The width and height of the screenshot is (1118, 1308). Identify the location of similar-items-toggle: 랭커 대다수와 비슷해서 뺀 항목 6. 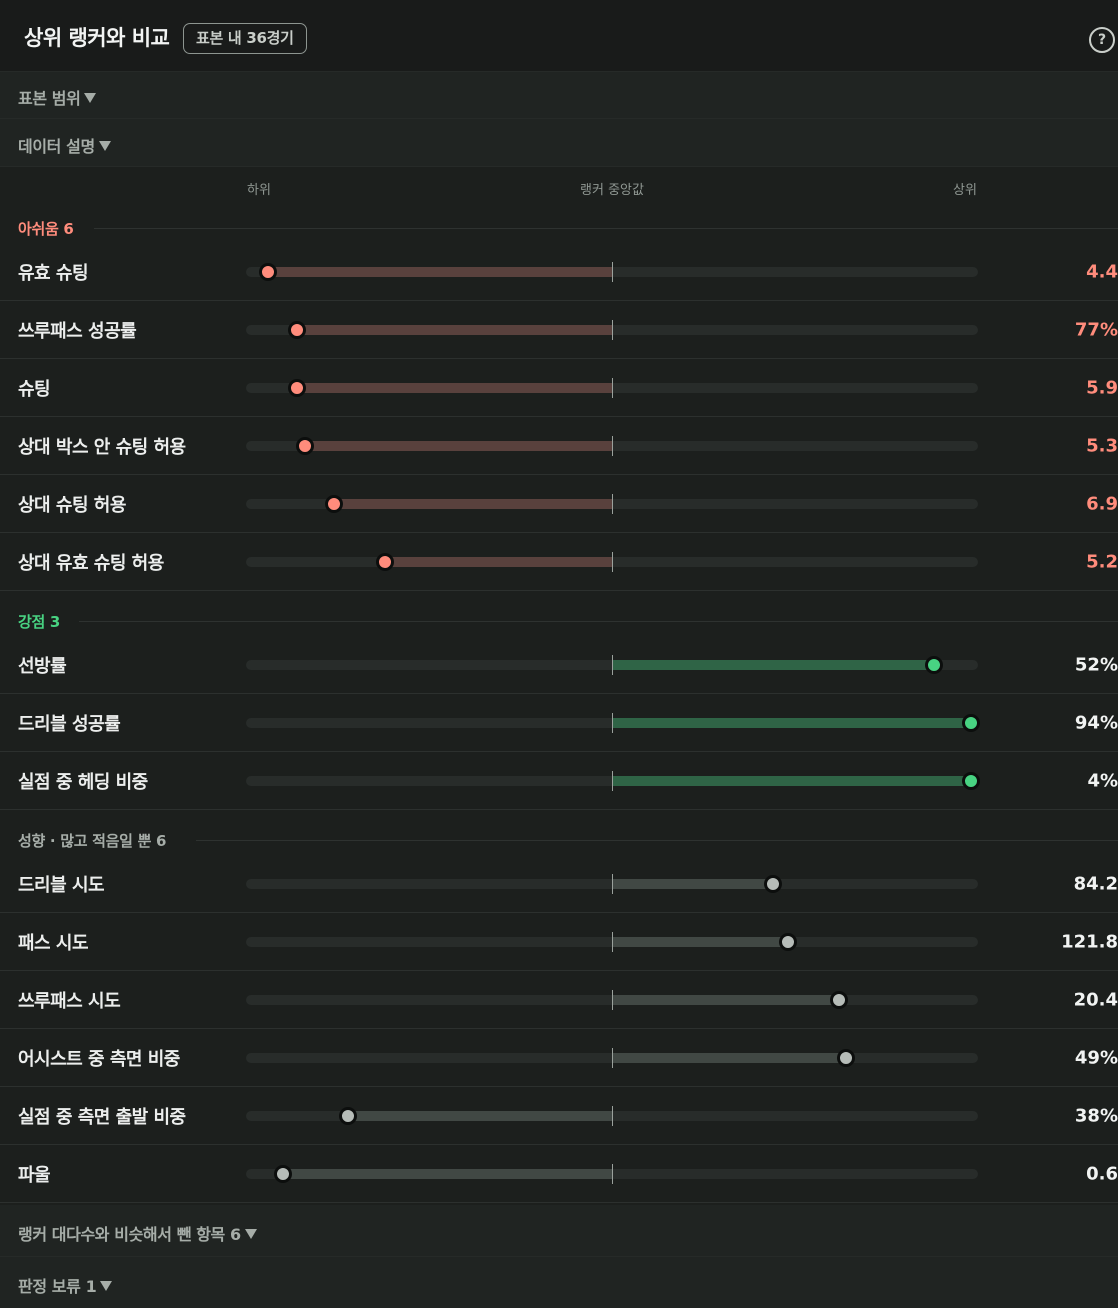
(559, 1231).